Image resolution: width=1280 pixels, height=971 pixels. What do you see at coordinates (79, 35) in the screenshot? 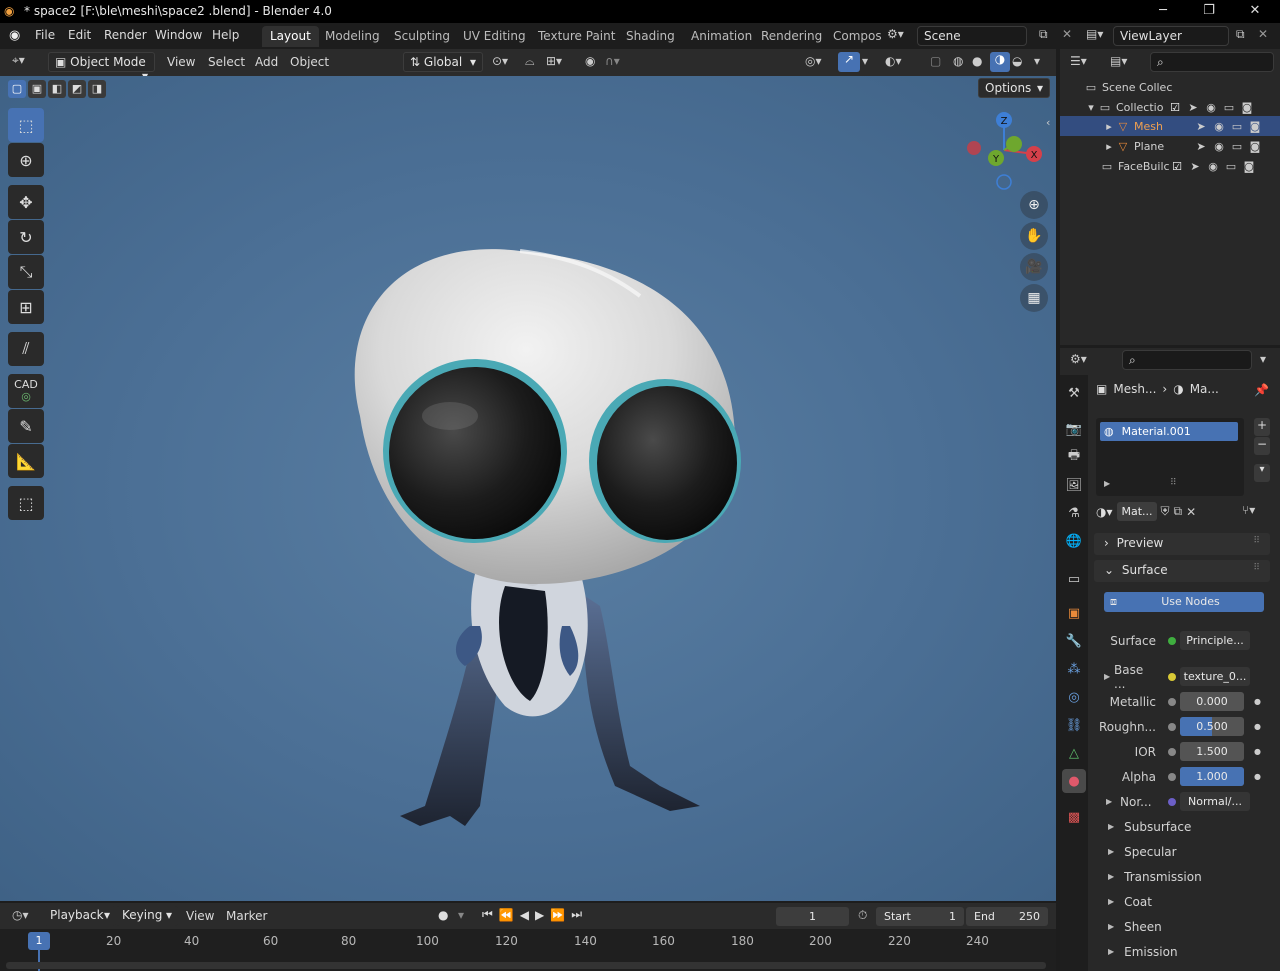
I see `menu-edit: Edit` at bounding box center [79, 35].